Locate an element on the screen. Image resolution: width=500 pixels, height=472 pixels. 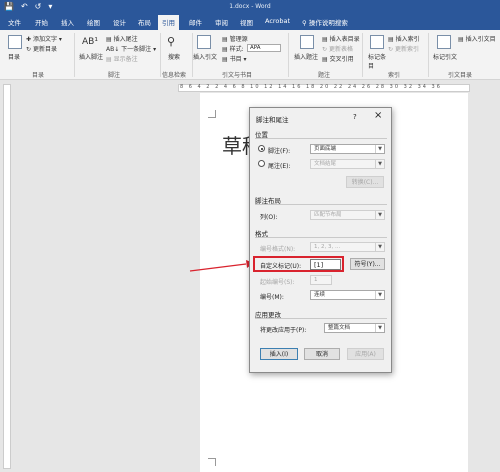
vertical-ruler is located at coordinates (7, 276).